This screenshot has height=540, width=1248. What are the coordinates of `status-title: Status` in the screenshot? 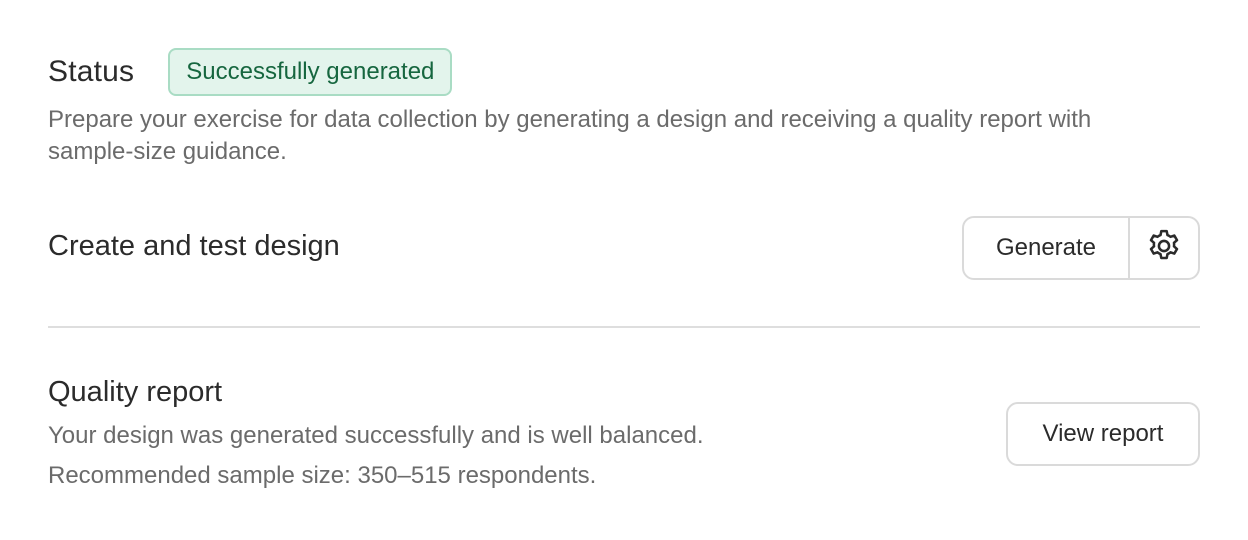 It's located at (91, 71).